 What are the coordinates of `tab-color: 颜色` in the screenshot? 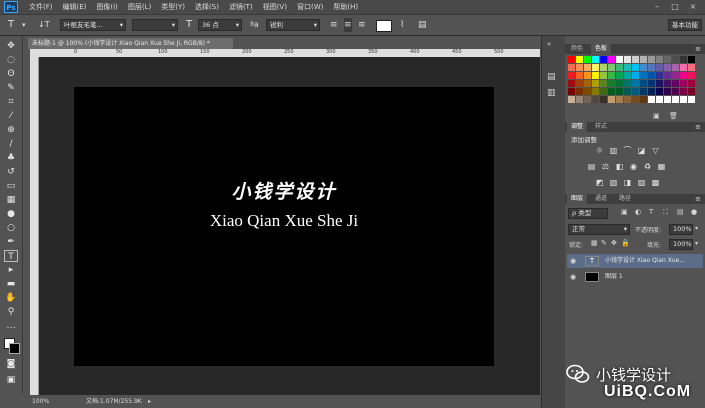 It's located at (577, 49).